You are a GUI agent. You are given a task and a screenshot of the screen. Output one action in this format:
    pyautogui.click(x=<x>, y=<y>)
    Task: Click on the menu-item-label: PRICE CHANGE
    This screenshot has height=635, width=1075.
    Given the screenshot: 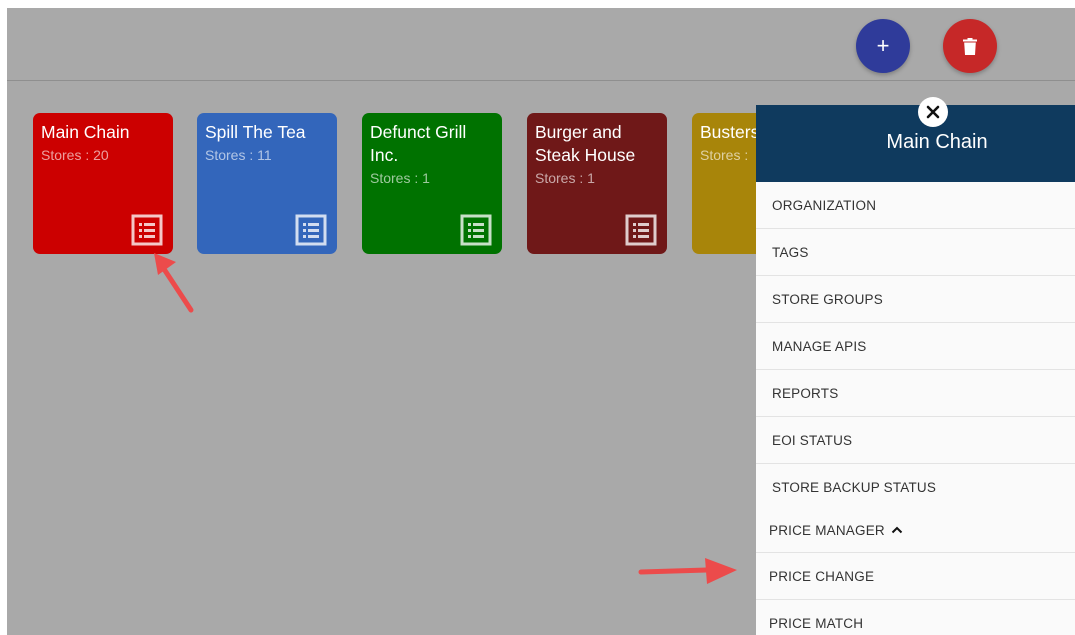 What is the action you would take?
    pyautogui.click(x=822, y=576)
    